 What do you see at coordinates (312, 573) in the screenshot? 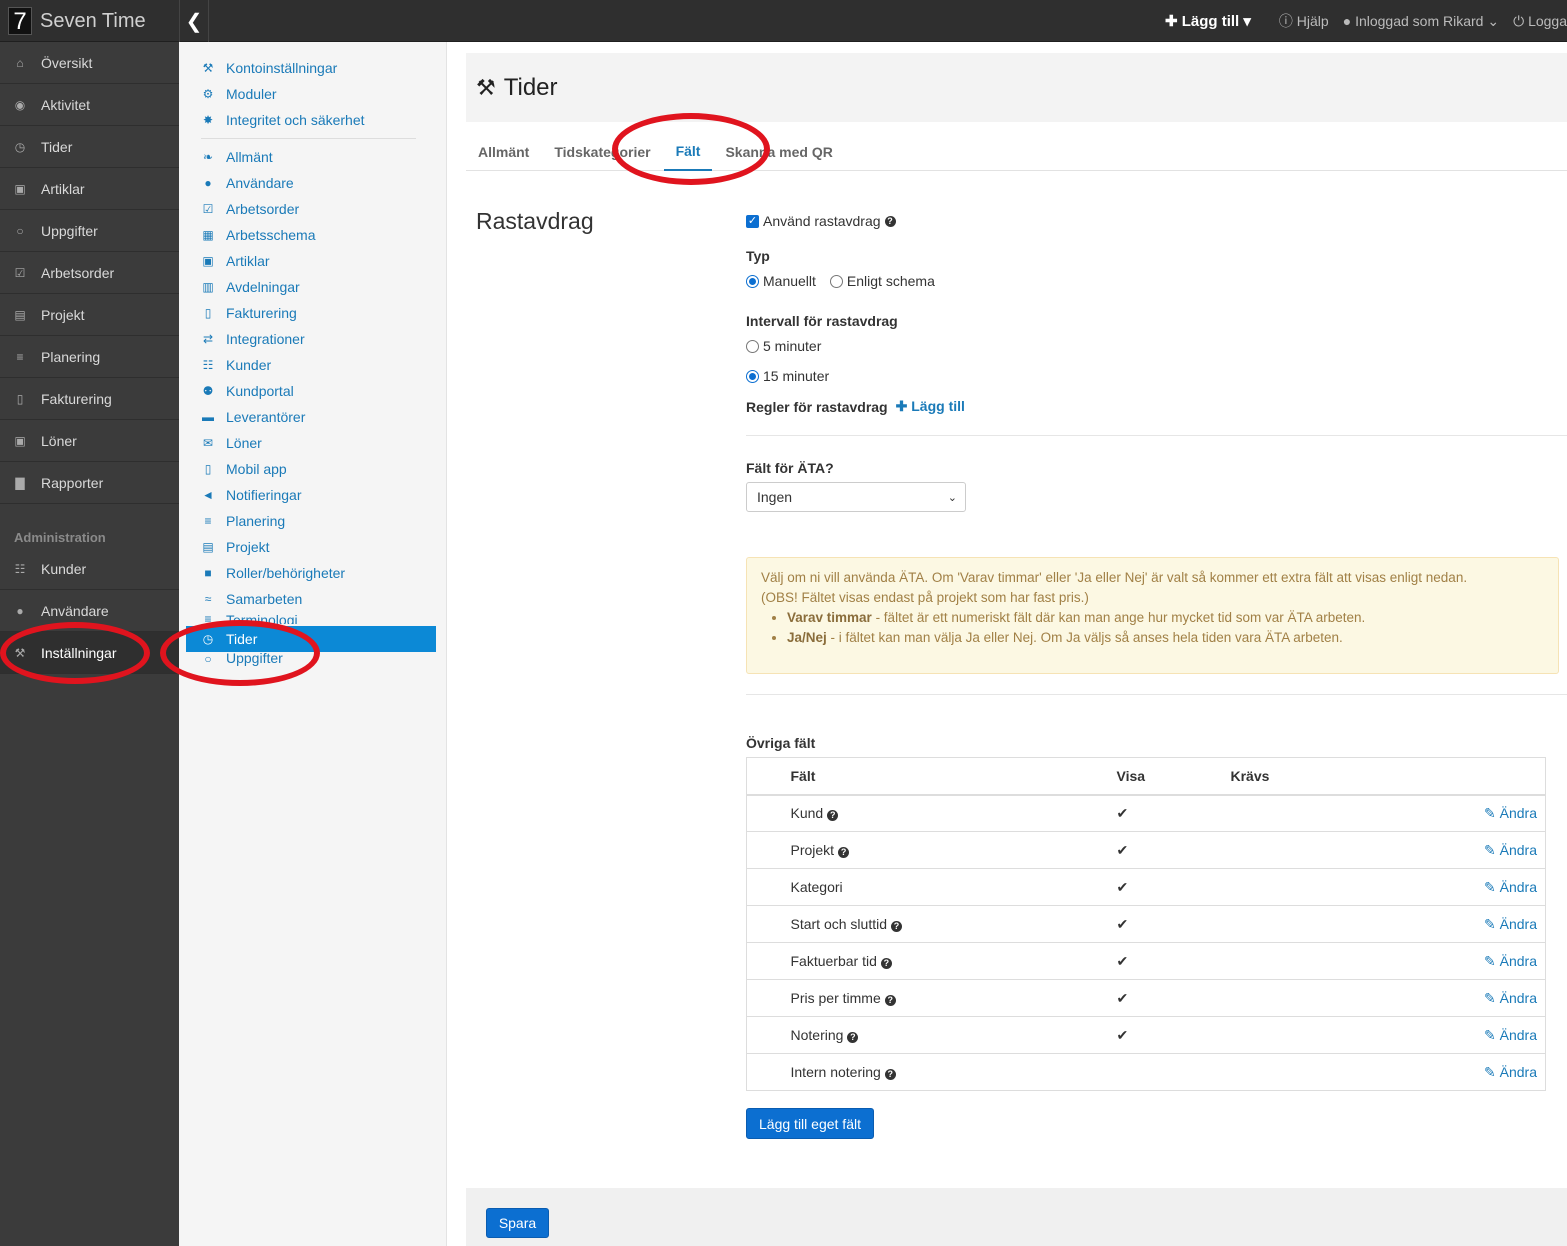
I see `subnav-item-roller: ■ Roller/behörigheter` at bounding box center [312, 573].